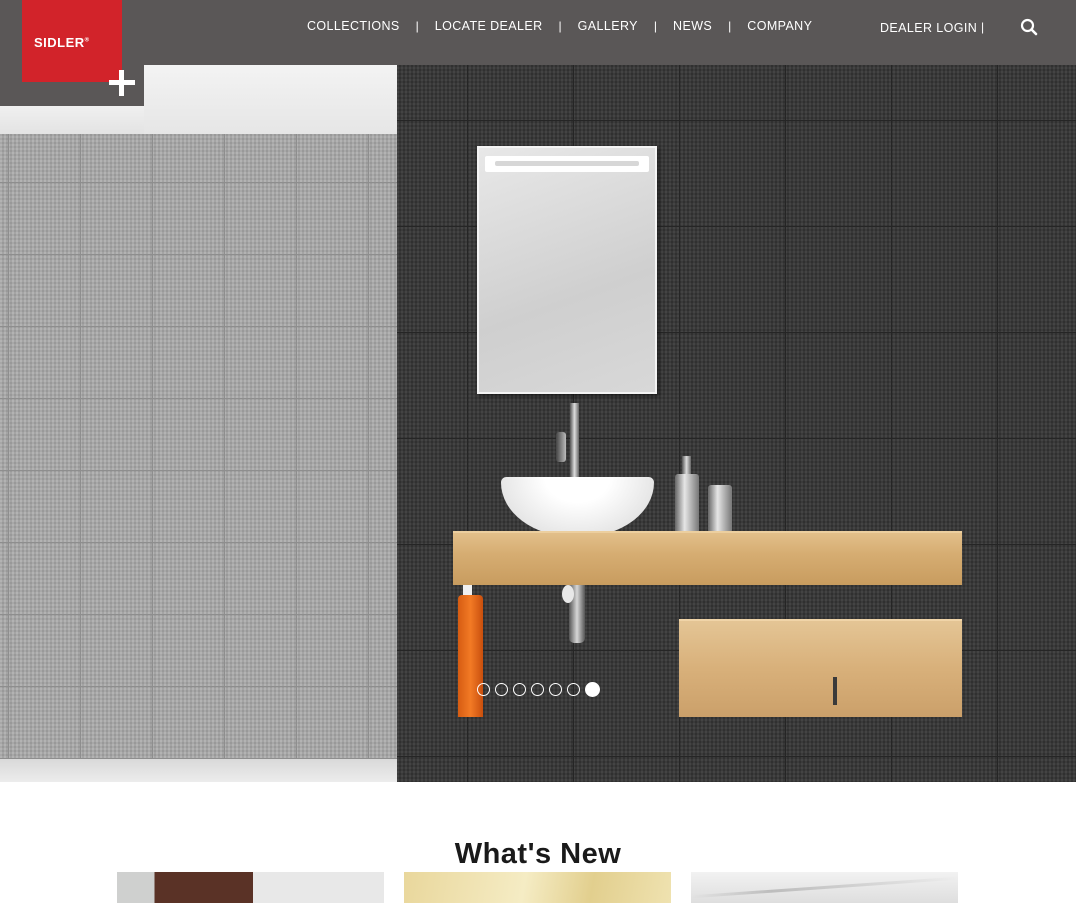 This screenshot has width=1076, height=903. What do you see at coordinates (574, 440) in the screenshot?
I see `faucet` at bounding box center [574, 440].